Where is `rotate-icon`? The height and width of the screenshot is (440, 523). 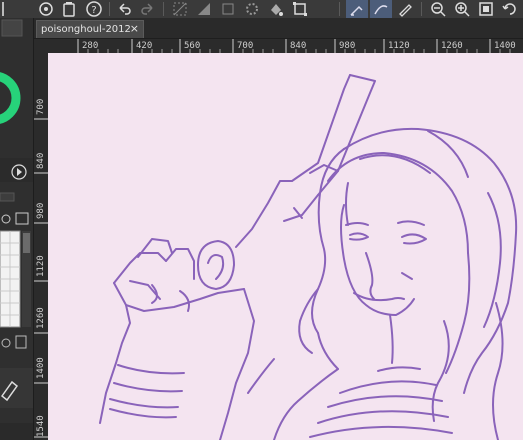
rotate-icon is located at coordinates (510, 9).